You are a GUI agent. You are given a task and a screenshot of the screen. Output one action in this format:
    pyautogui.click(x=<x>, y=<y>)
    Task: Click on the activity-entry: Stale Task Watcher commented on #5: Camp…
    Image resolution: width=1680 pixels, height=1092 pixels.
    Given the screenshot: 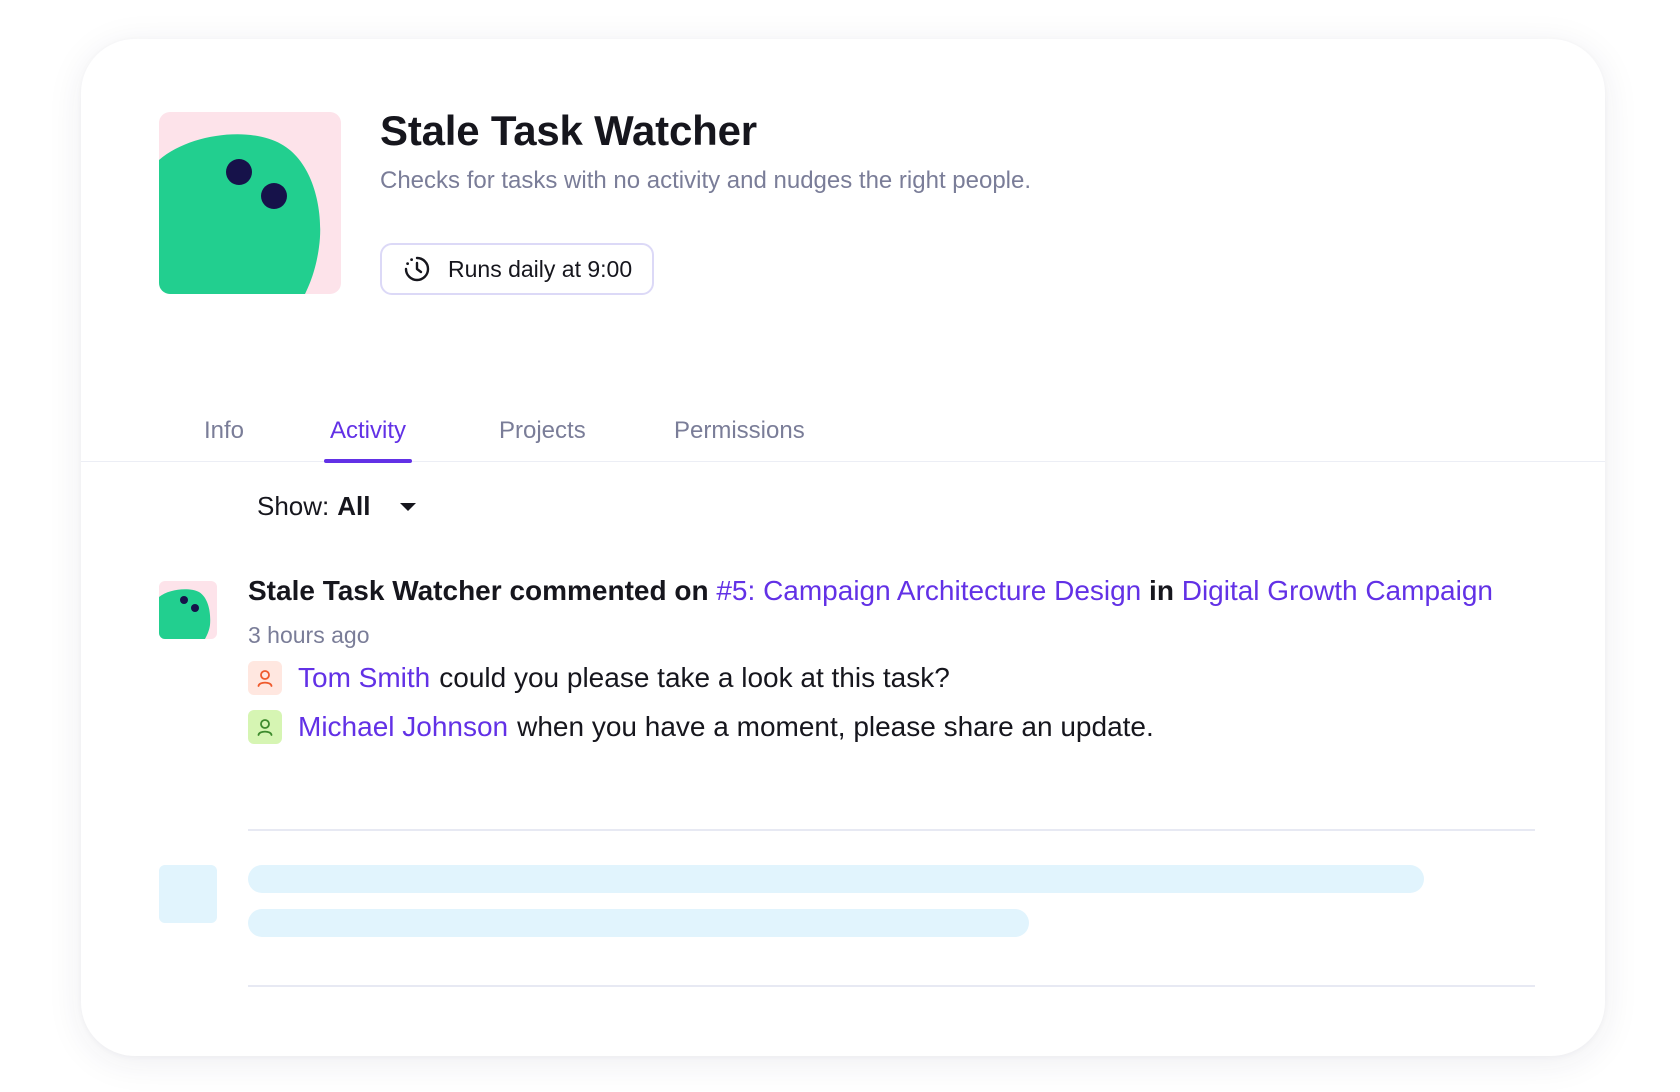 What is the action you would take?
    pyautogui.click(x=873, y=613)
    